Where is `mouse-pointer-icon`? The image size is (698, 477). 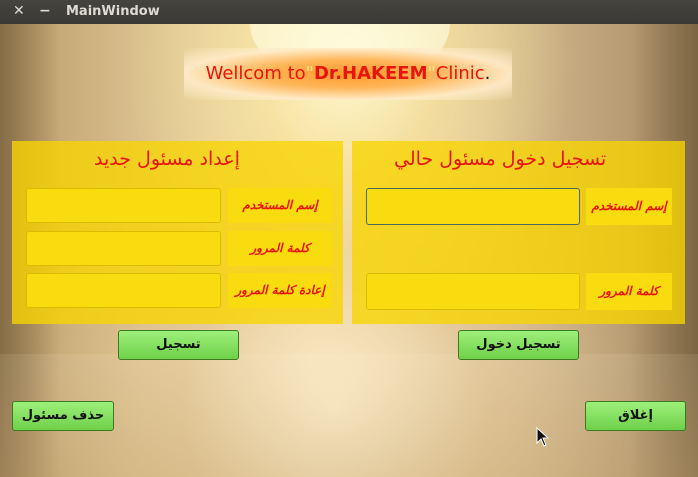 mouse-pointer-icon is located at coordinates (543, 437).